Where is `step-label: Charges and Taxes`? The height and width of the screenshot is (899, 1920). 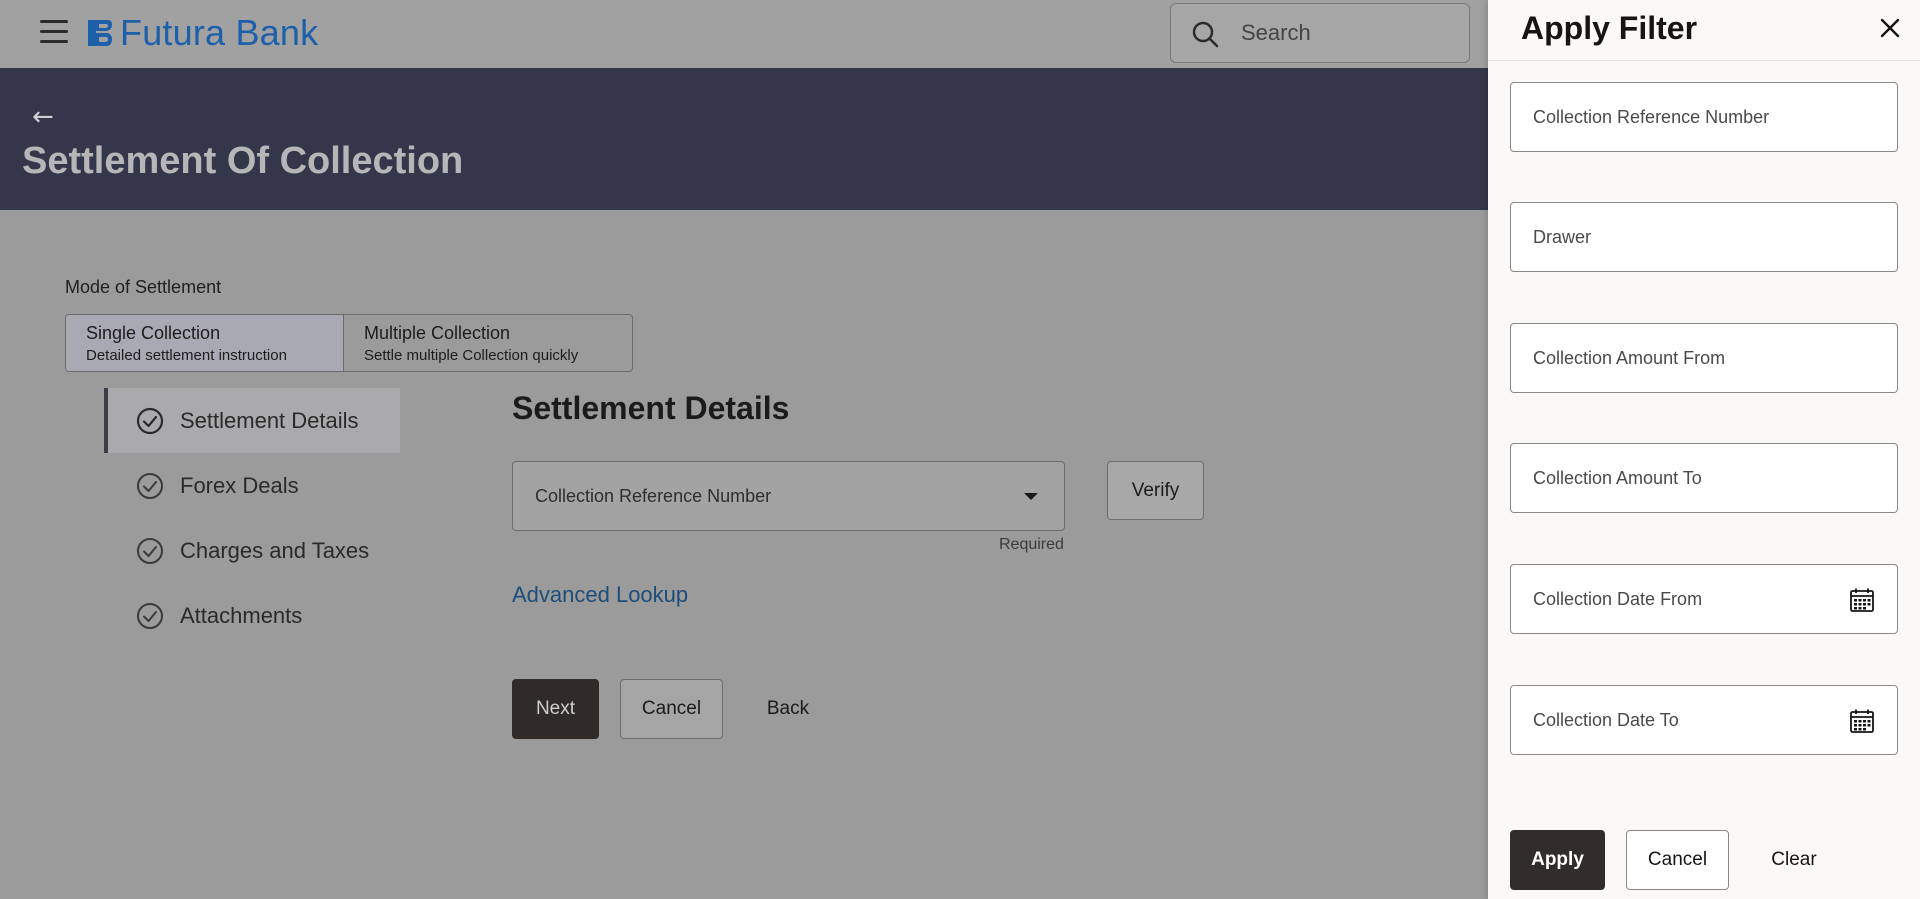
step-label: Charges and Taxes is located at coordinates (275, 550).